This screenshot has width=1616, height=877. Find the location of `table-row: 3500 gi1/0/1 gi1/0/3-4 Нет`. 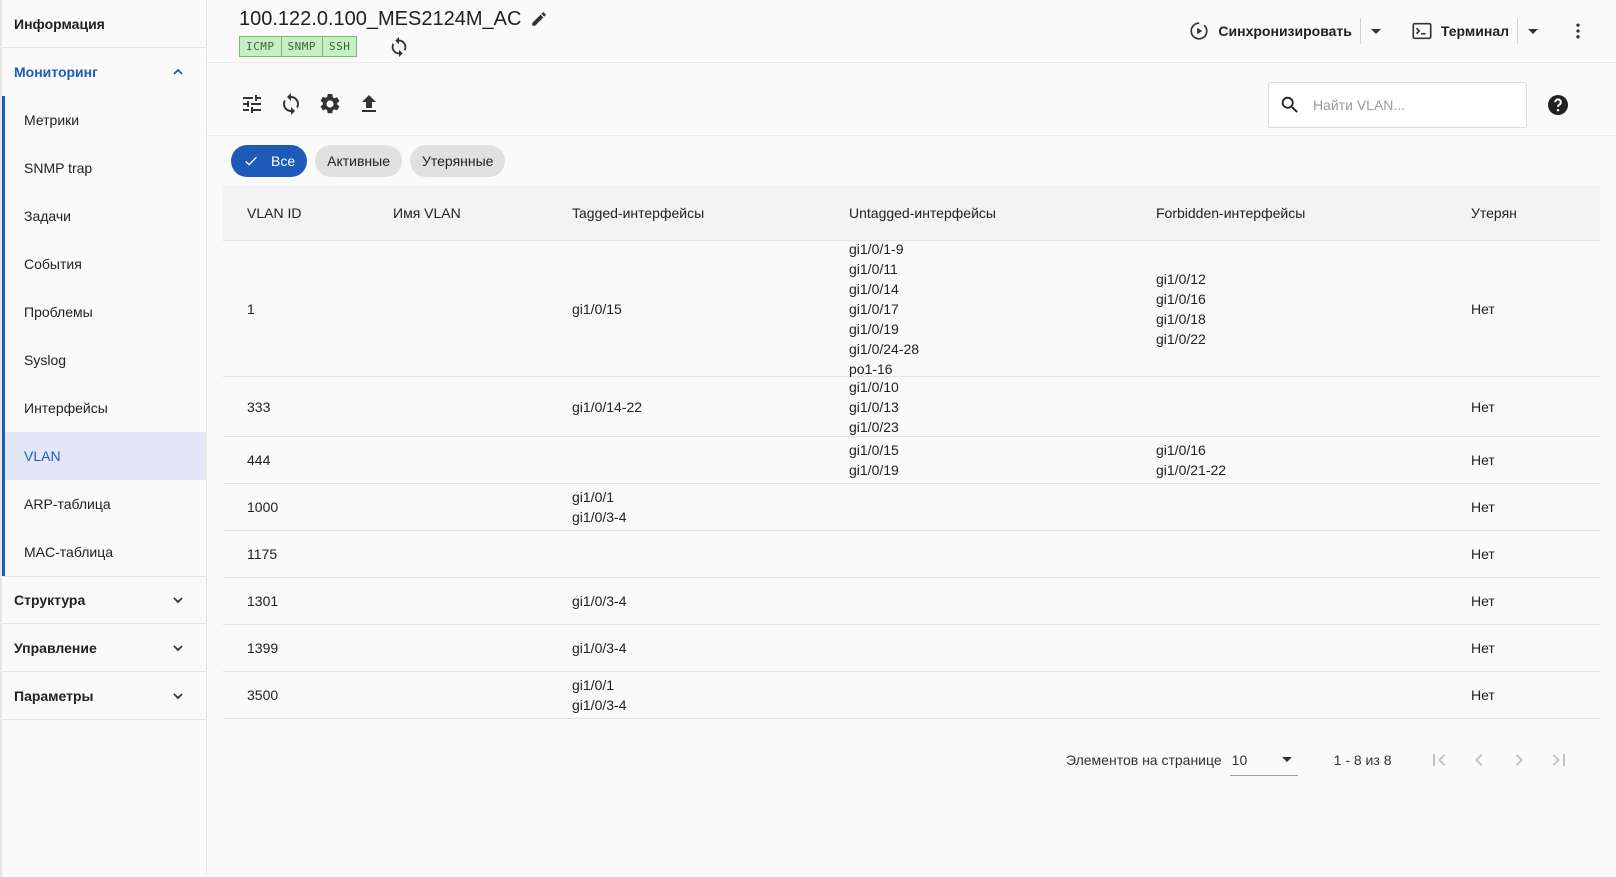

table-row: 3500 gi1/0/1 gi1/0/3-4 Нет is located at coordinates (911, 695).